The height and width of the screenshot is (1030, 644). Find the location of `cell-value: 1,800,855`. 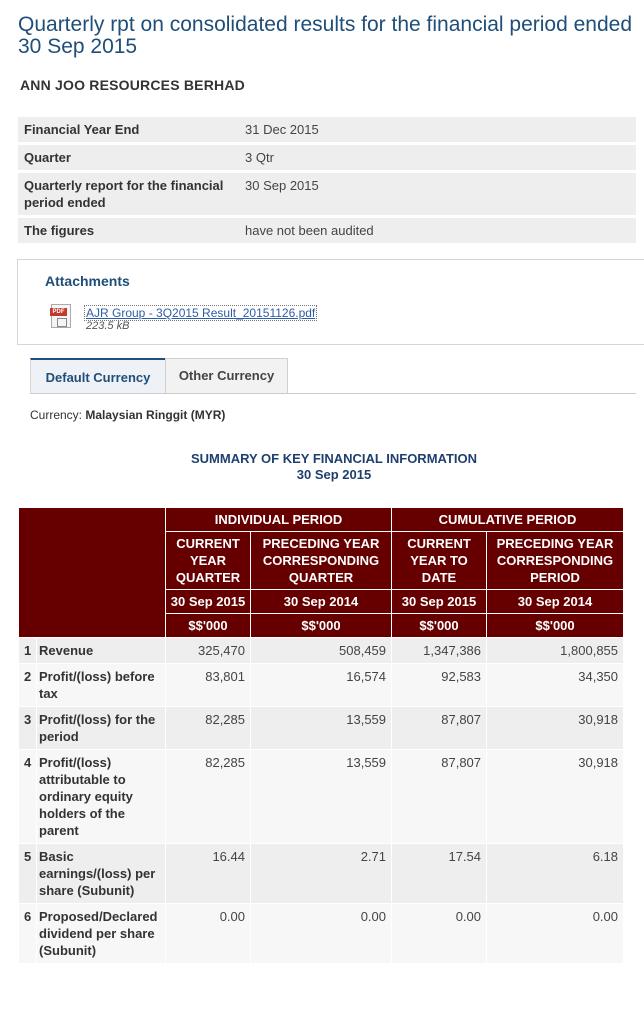

cell-value: 1,800,855 is located at coordinates (555, 650).